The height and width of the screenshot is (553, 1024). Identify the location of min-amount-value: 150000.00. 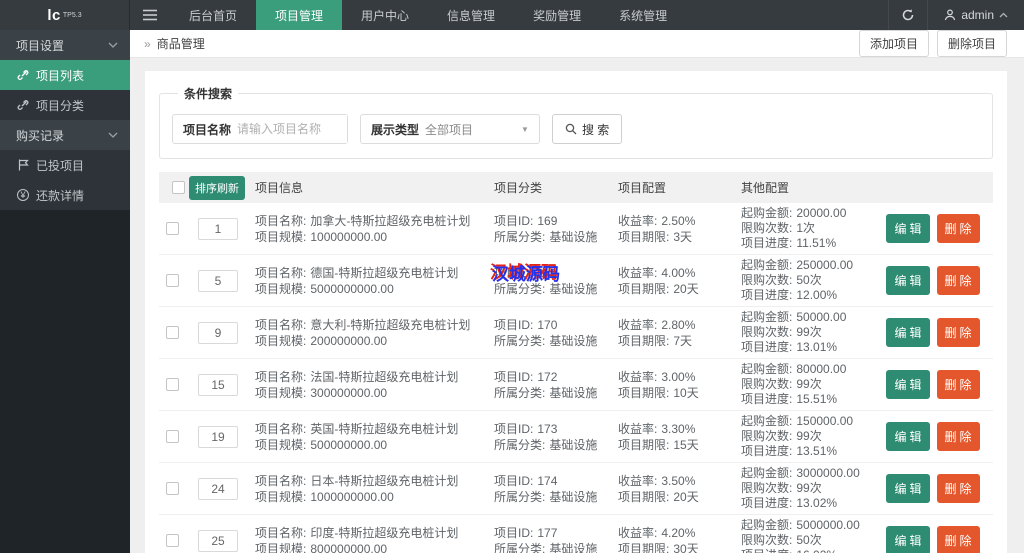
(825, 421).